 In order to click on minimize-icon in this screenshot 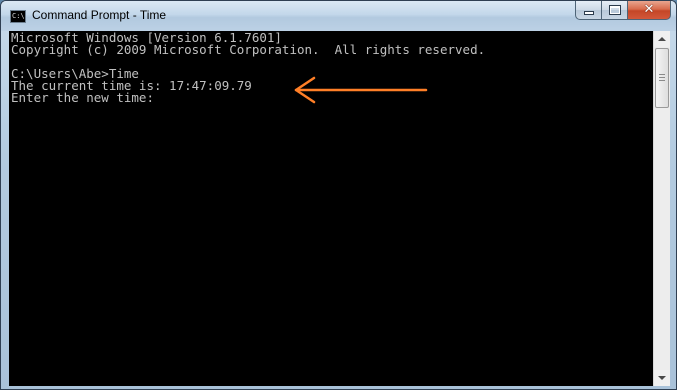, I will do `click(589, 13)`.